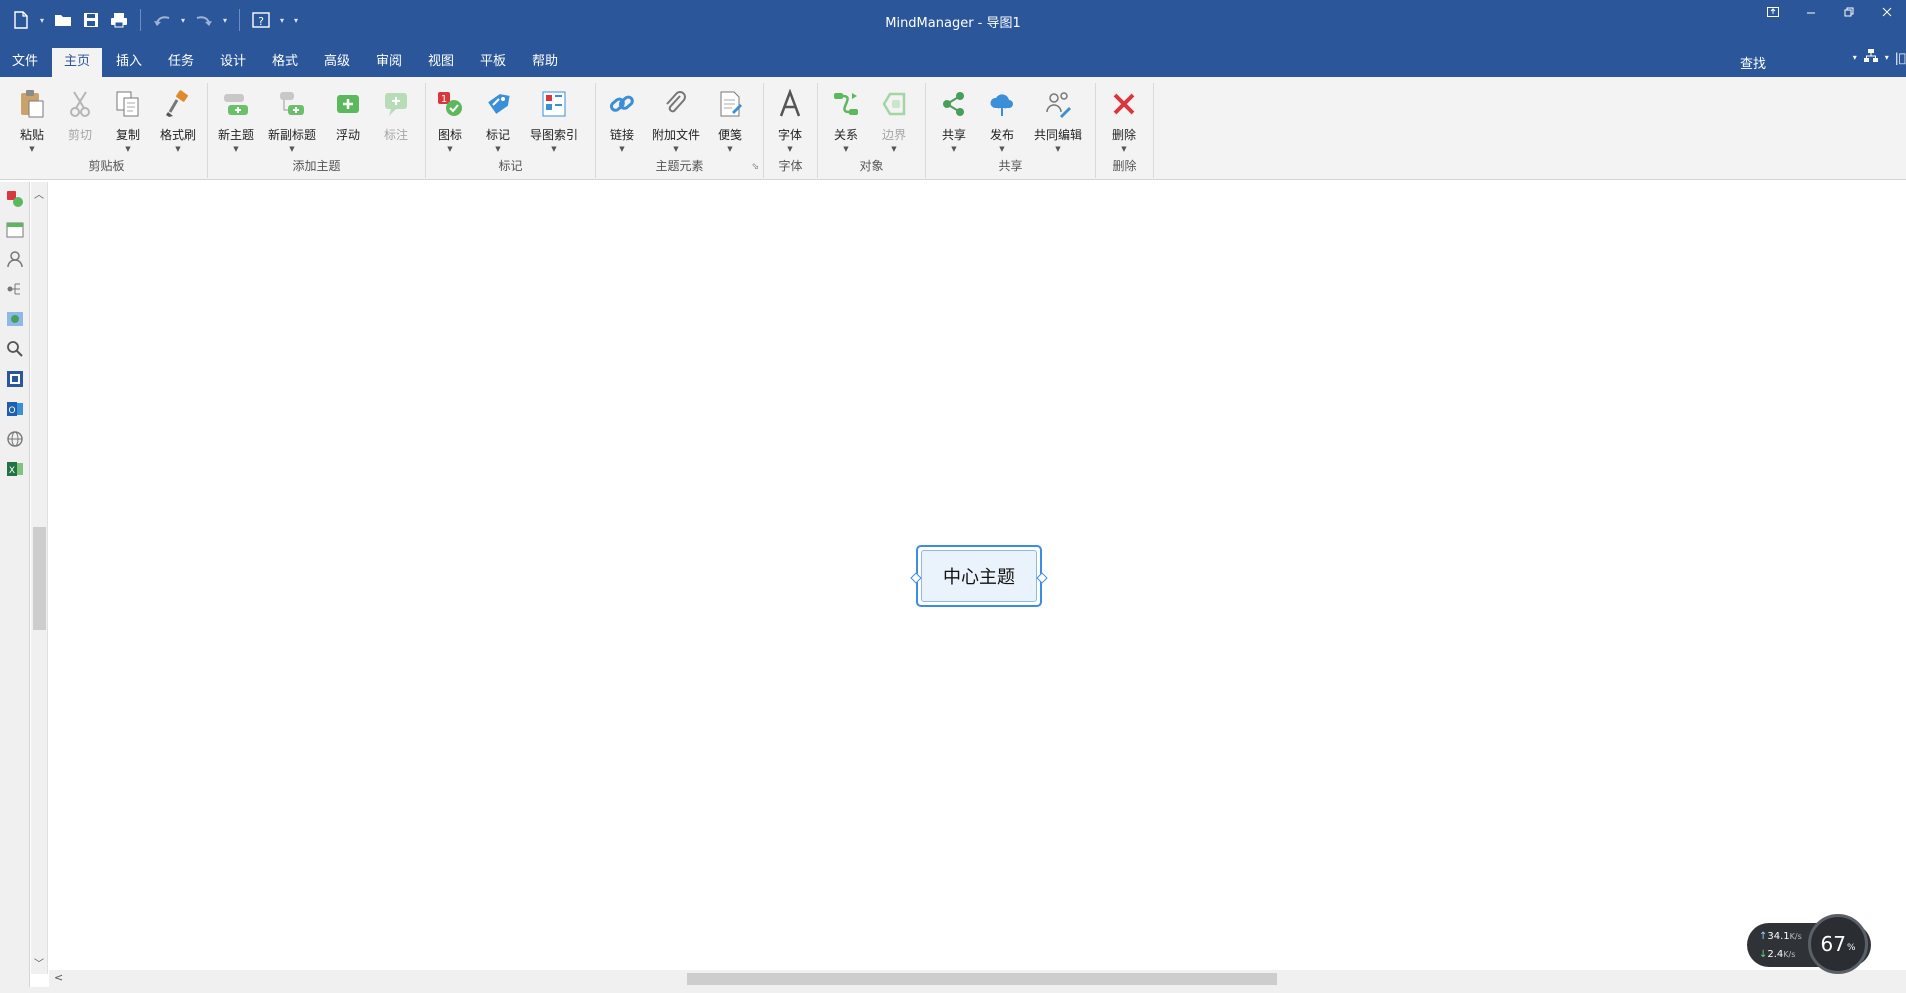 The height and width of the screenshot is (993, 1906). I want to click on link-button: 链接 ▼, so click(622, 123).